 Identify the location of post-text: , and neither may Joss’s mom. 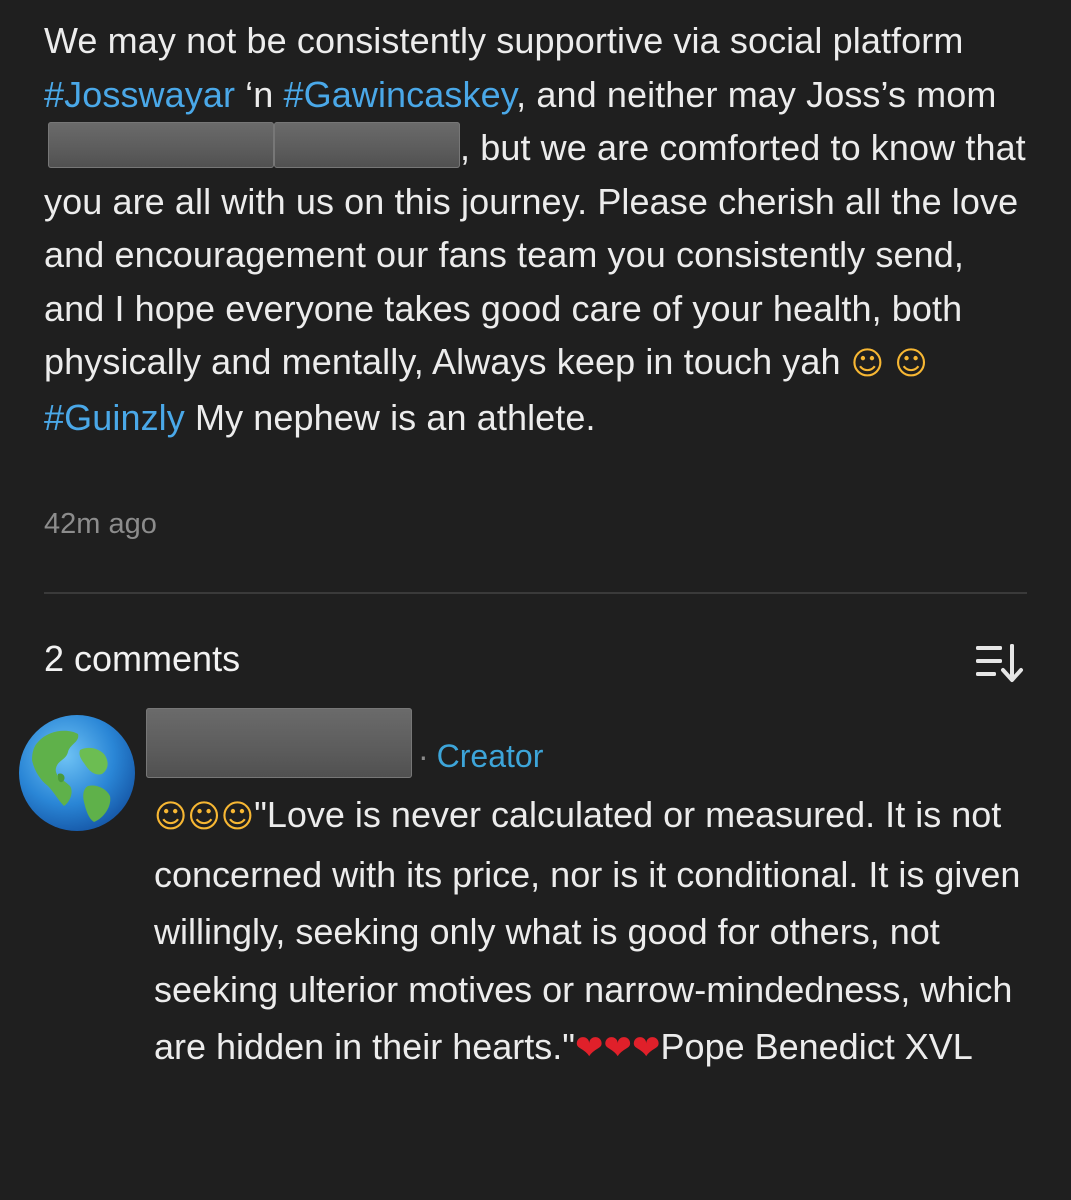
(756, 94).